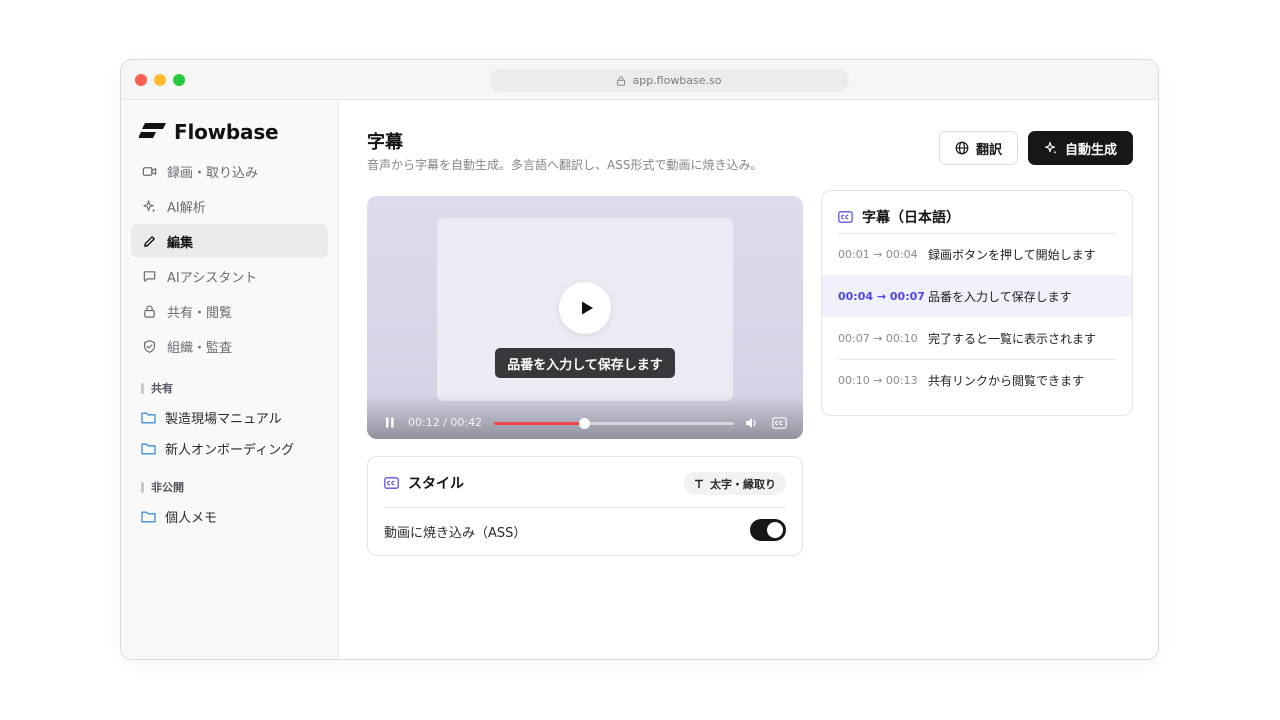 The width and height of the screenshot is (1280, 720). Describe the element at coordinates (539, 423) in the screenshot. I see `seek-bar-progress` at that location.